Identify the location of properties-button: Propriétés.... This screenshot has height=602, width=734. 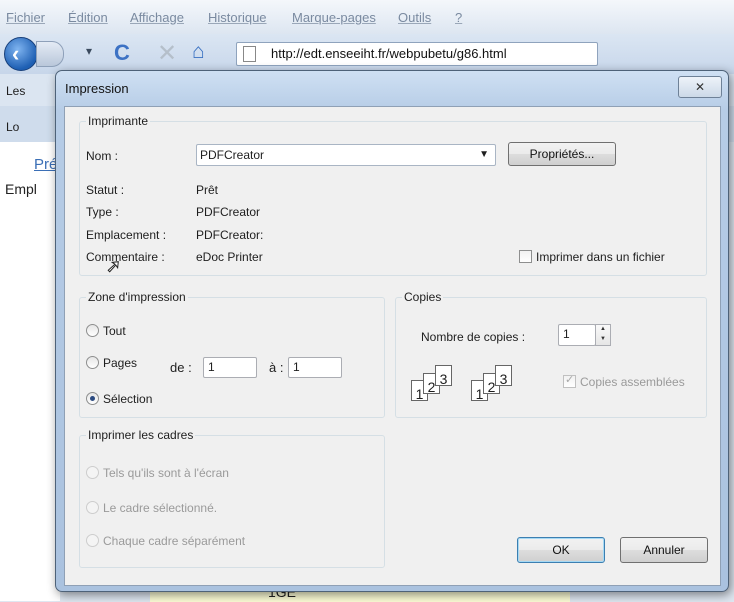
(562, 154).